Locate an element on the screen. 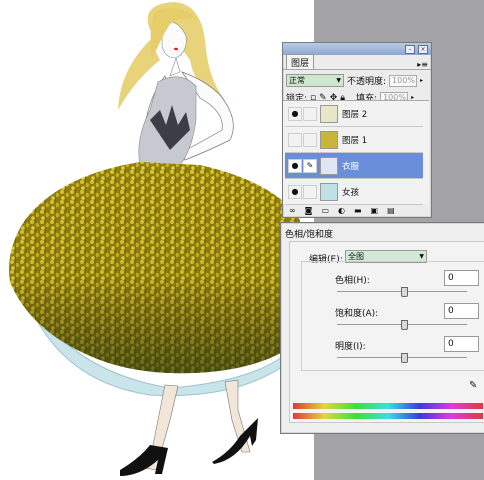 The image size is (484, 480). layer-row: 图层 1 is located at coordinates (354, 140).